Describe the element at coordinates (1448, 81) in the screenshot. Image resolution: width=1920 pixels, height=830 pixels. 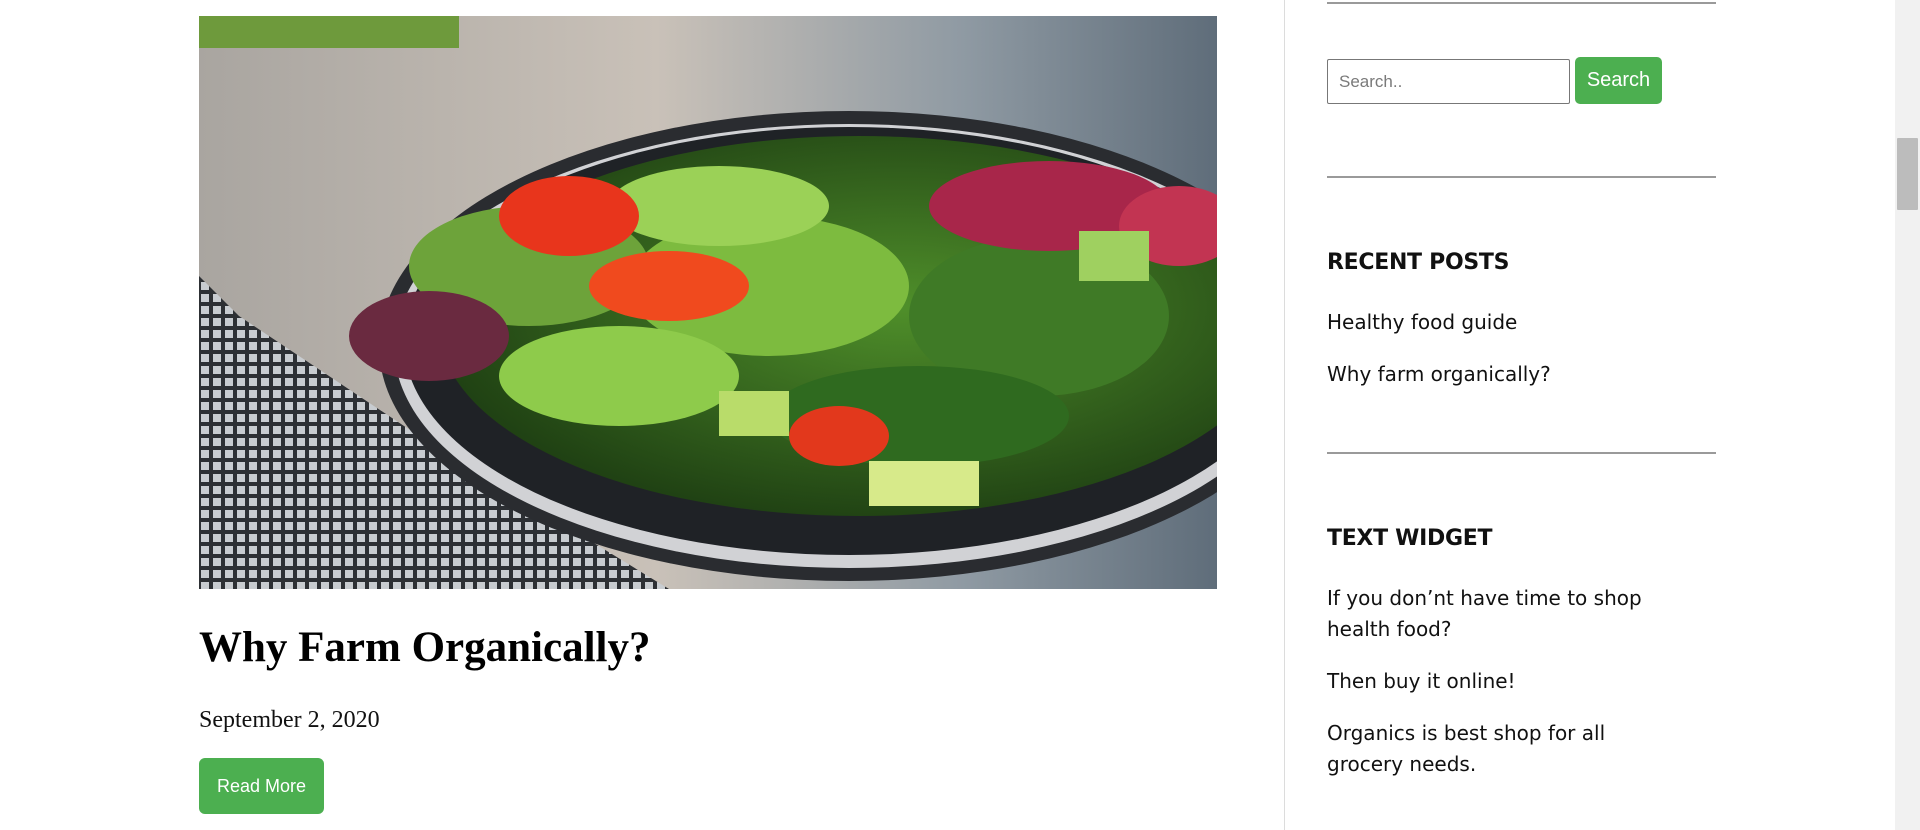
I see `search-input` at that location.